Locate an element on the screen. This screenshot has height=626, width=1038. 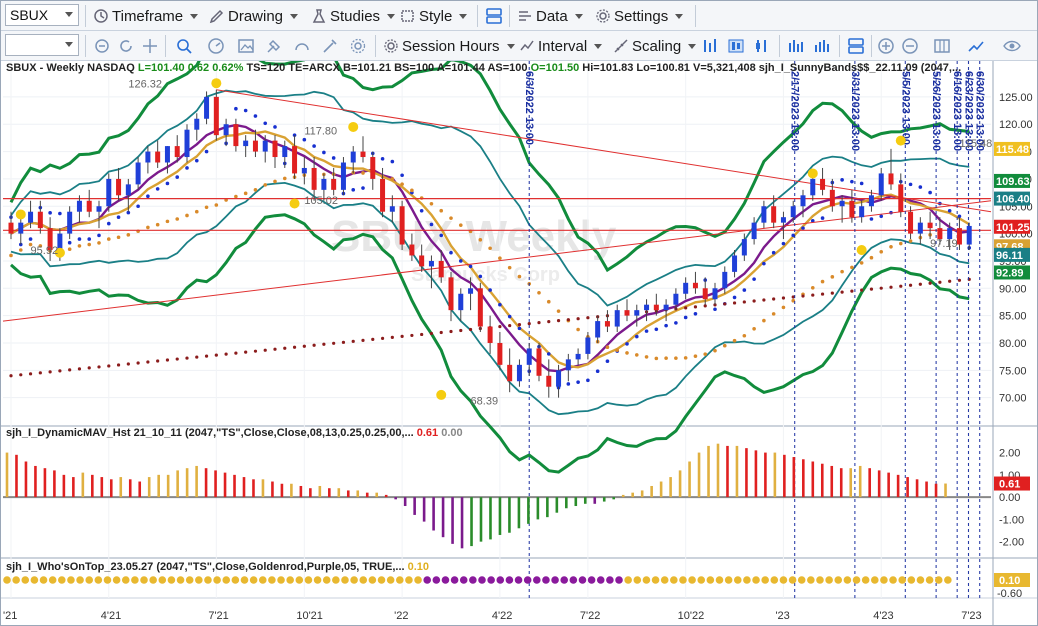
x-axis-tick: 4'21 is located at coordinates (111, 616).